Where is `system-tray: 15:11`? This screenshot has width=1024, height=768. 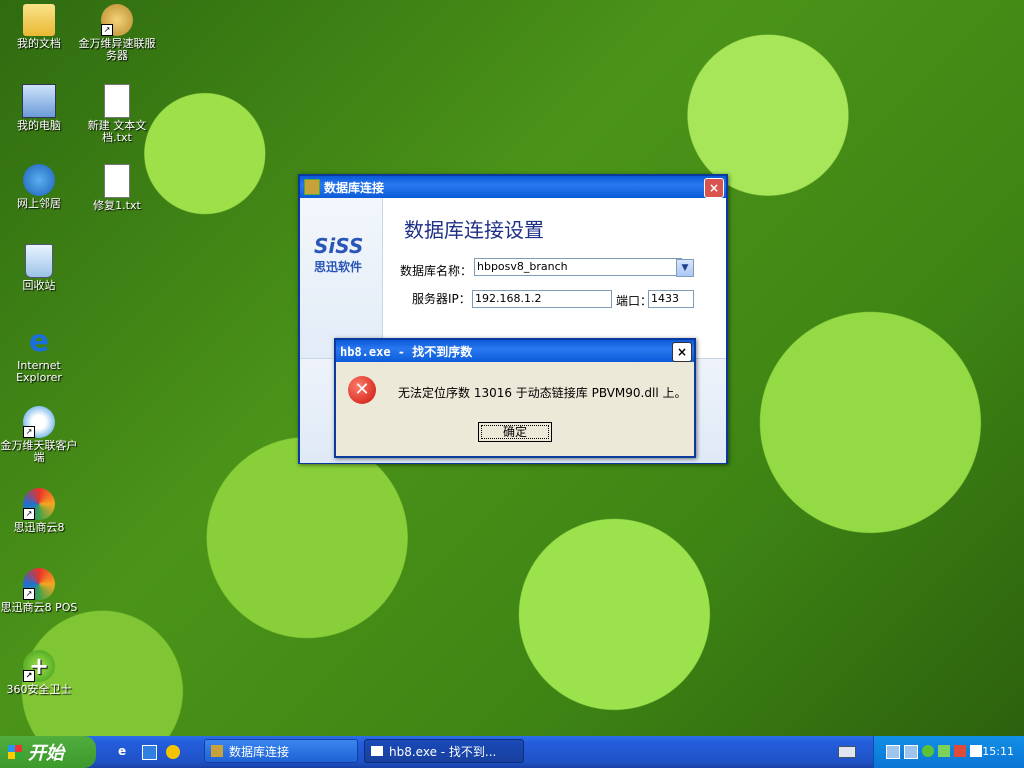
system-tray: 15:11 is located at coordinates (948, 752).